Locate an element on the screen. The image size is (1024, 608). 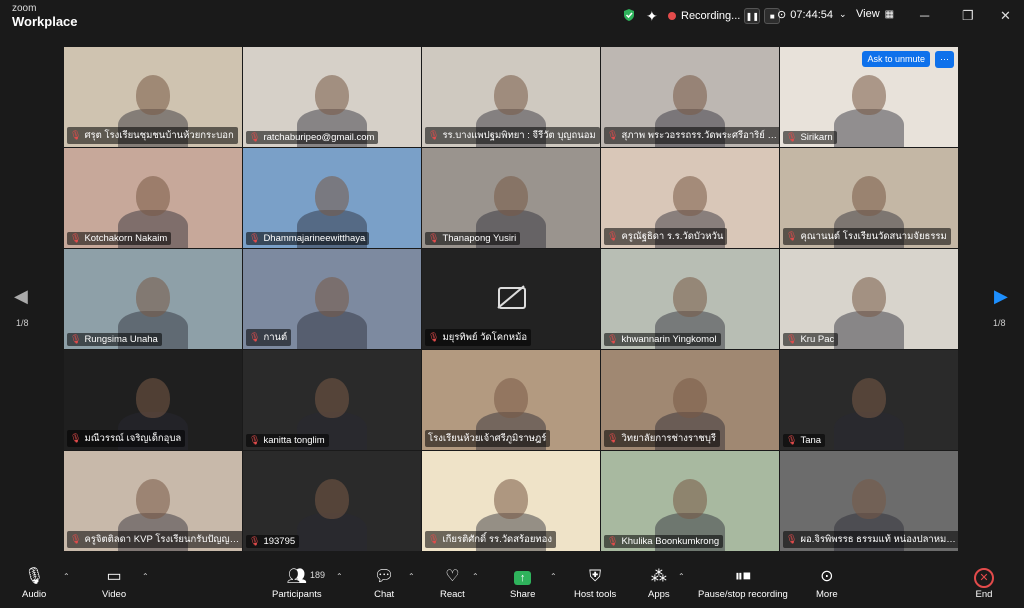
participant-tile: 🎙︎ Dhammajarineewitthaya is located at coordinates (332, 198).